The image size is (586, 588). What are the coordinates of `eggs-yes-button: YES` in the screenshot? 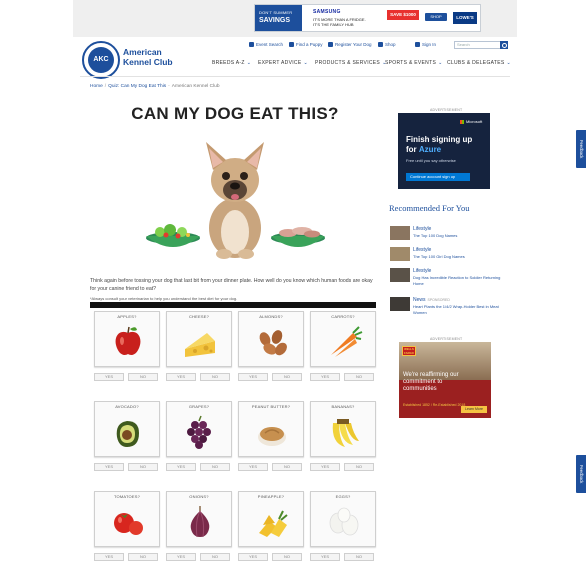 It's located at (325, 557).